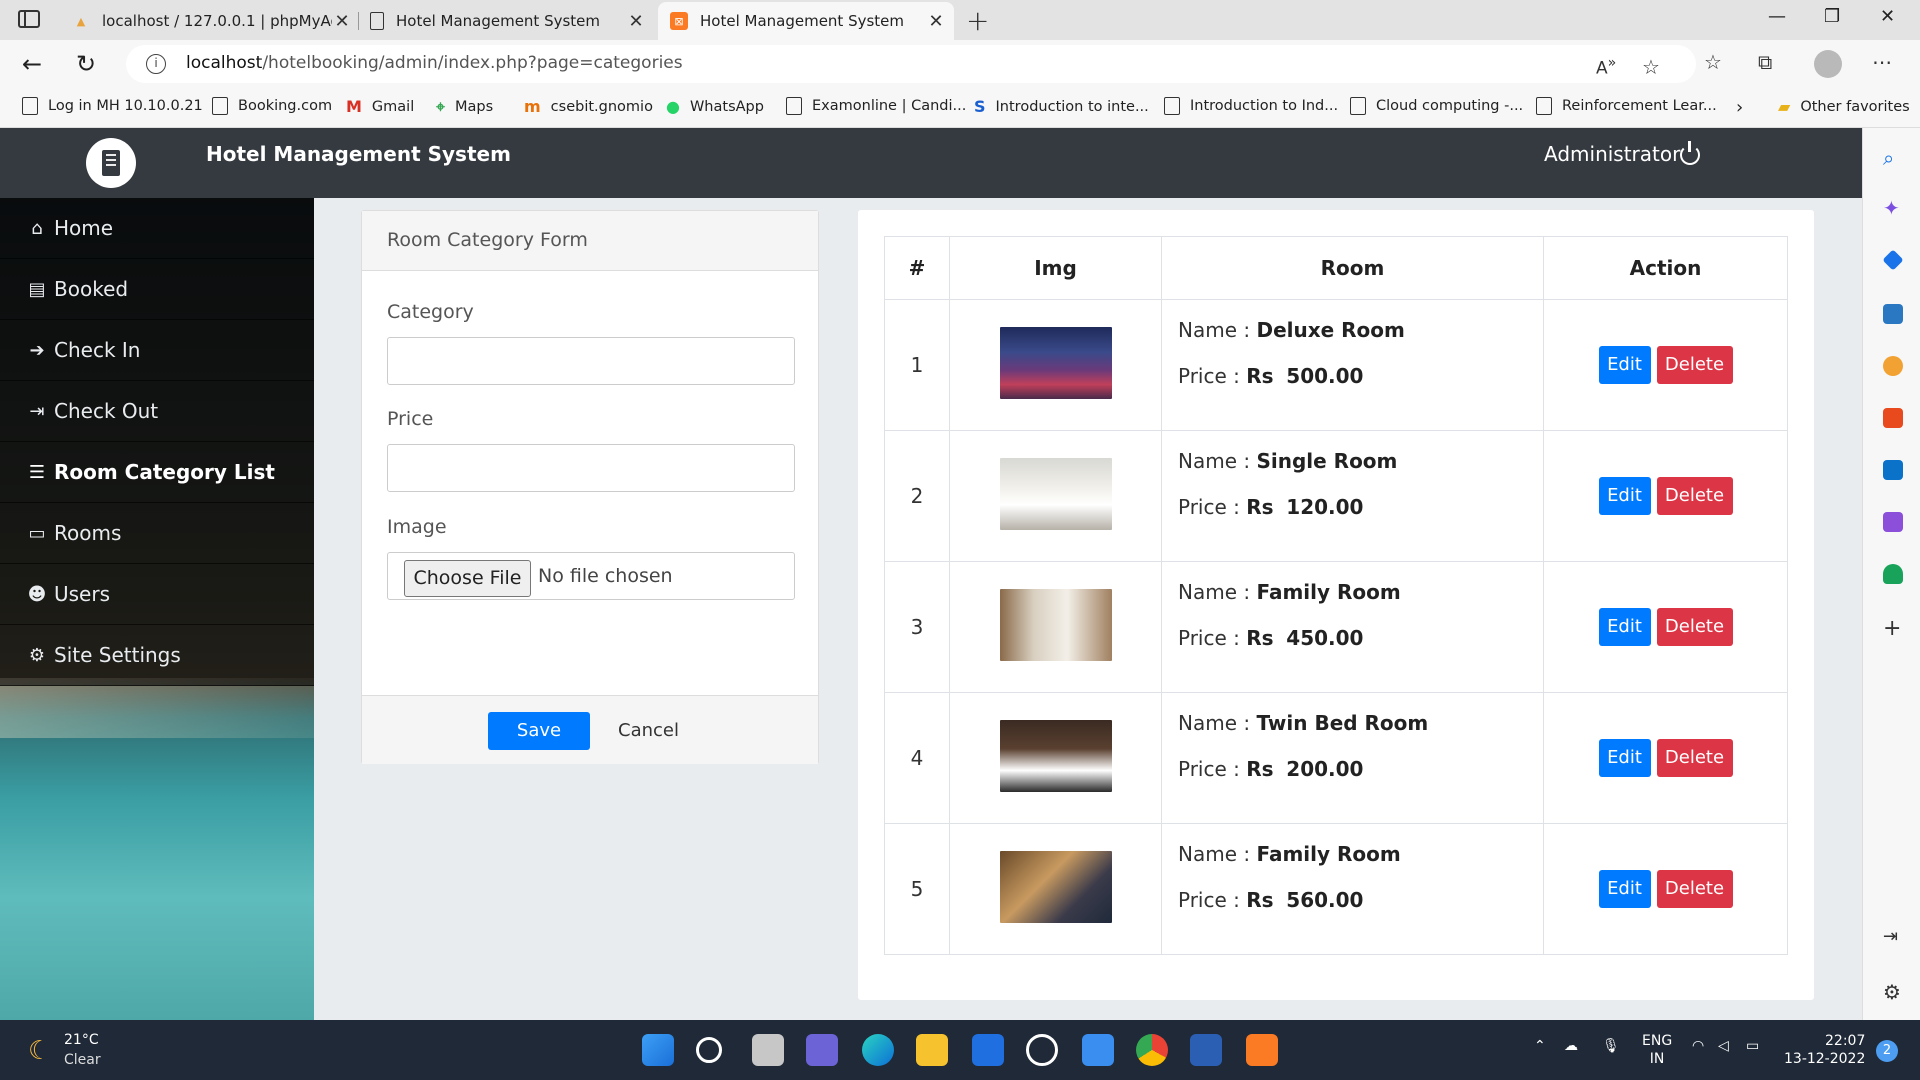 The image size is (1920, 1080). Describe the element at coordinates (1893, 314) in the screenshot. I see `tools-icon` at that location.